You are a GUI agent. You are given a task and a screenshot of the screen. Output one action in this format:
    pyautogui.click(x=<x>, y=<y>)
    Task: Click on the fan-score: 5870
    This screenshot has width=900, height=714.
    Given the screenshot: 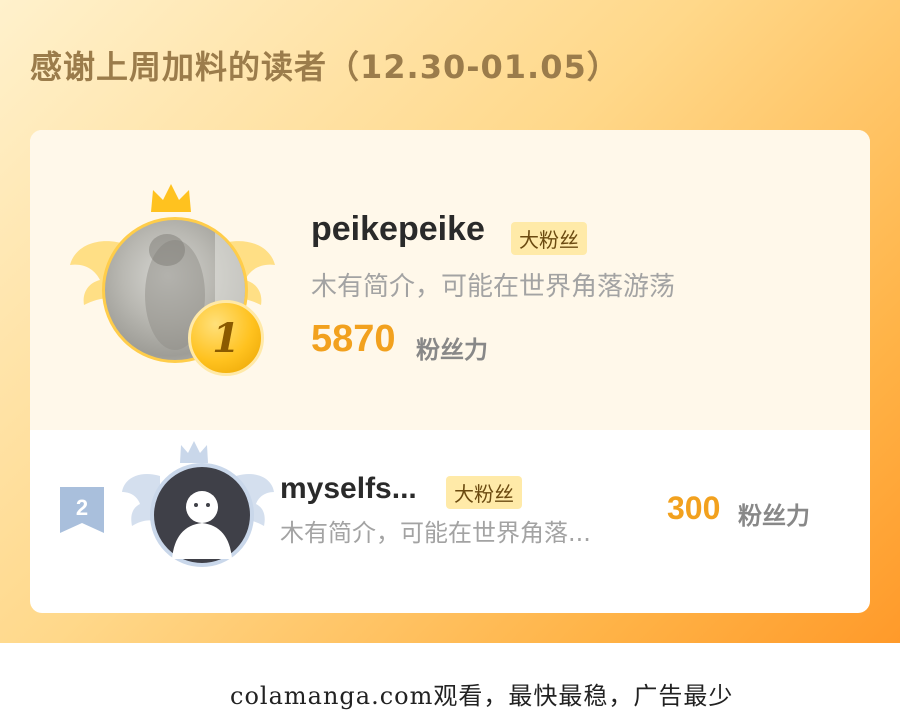 What is the action you would take?
    pyautogui.click(x=353, y=339)
    